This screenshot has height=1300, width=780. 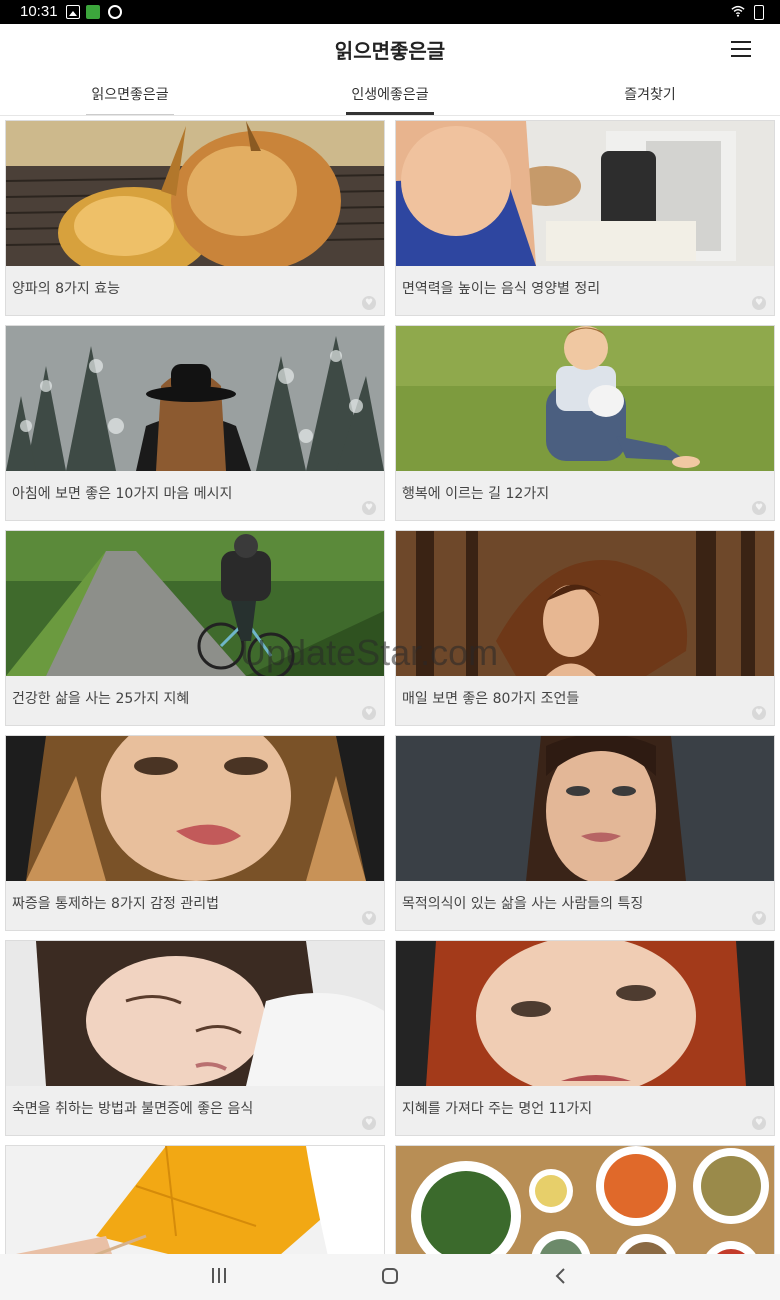 What do you see at coordinates (491, 699) in the screenshot?
I see `article-title: 매일 보면 좋은 80가지 조언들` at bounding box center [491, 699].